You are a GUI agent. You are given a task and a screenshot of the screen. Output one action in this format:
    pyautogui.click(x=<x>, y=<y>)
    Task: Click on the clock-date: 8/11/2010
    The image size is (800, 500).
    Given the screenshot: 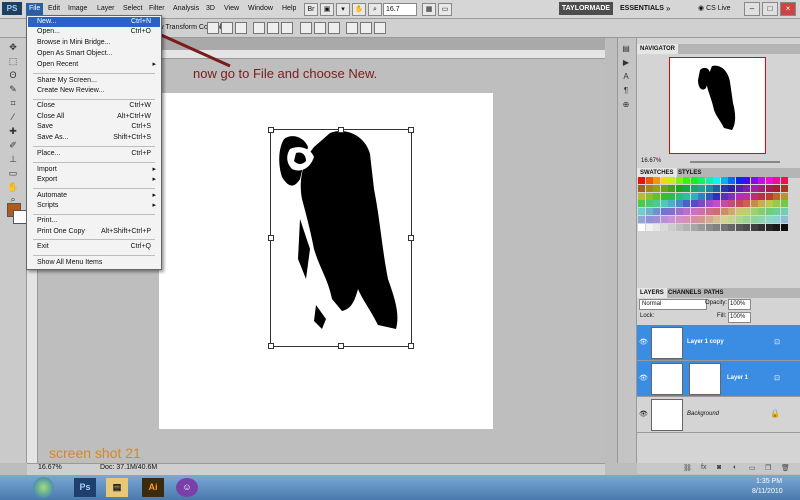 What is the action you would take?
    pyautogui.click(x=767, y=491)
    